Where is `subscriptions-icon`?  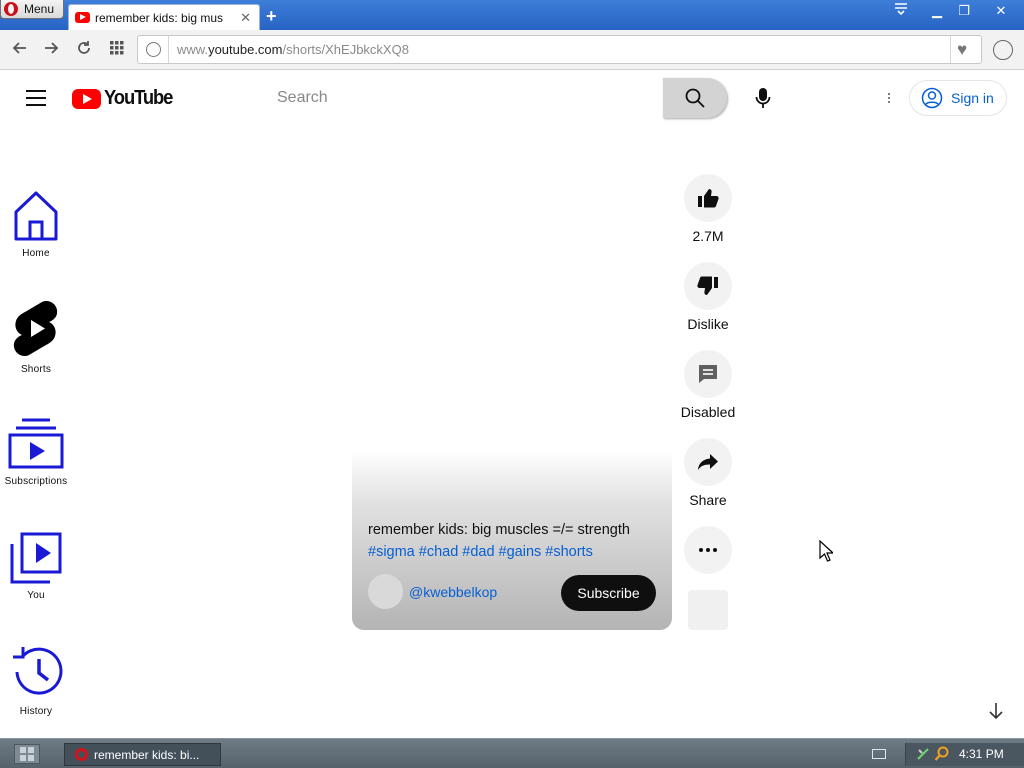
subscriptions-icon is located at coordinates (36, 443).